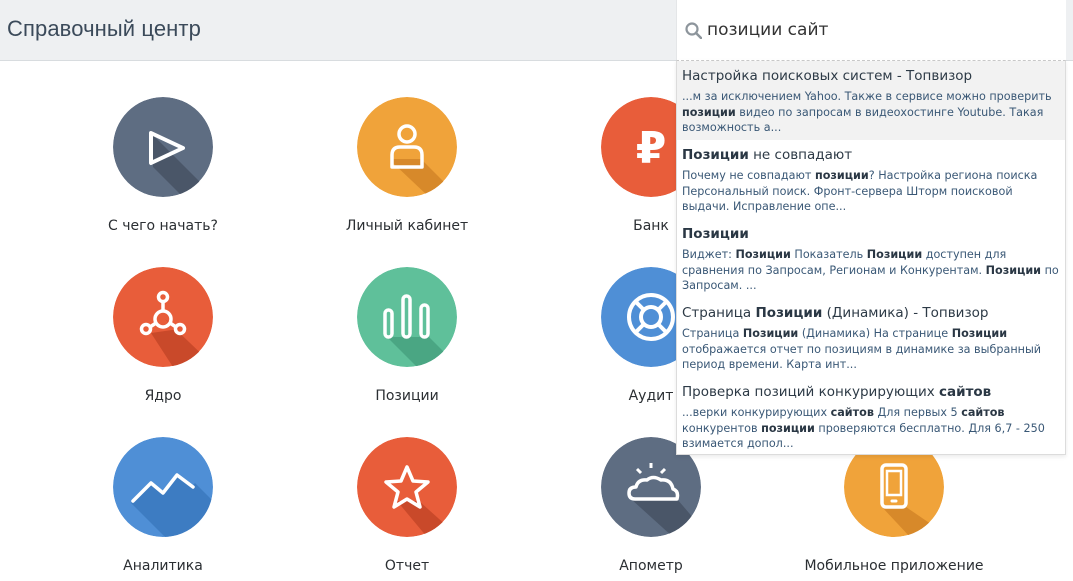  I want to click on search-icon, so click(693, 30).